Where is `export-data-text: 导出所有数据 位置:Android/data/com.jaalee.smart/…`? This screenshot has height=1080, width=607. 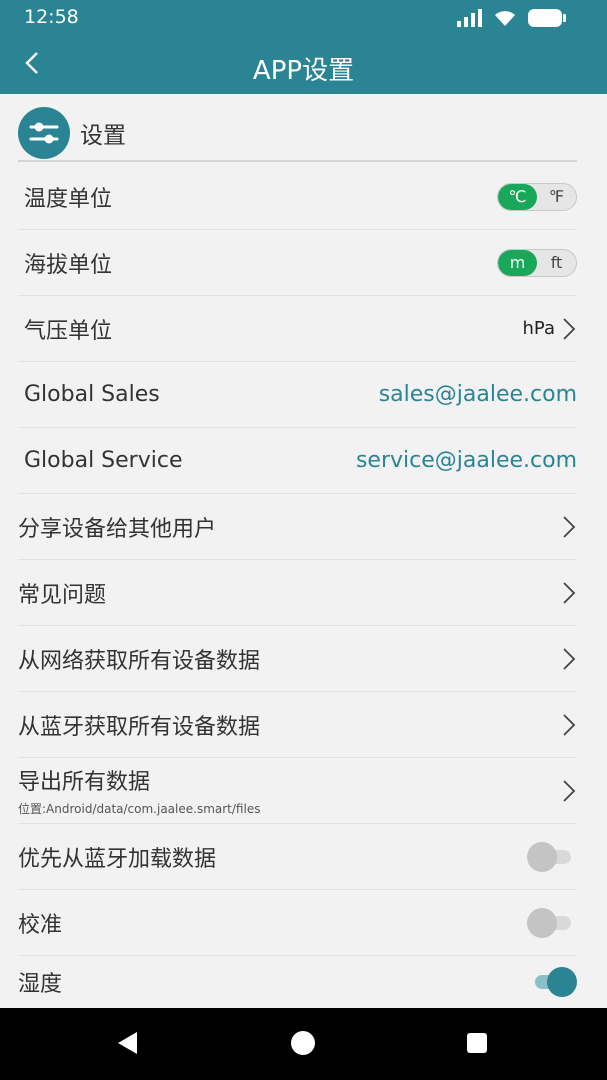 export-data-text: 导出所有数据 位置:Android/data/com.jaalee.smart/… is located at coordinates (139, 790).